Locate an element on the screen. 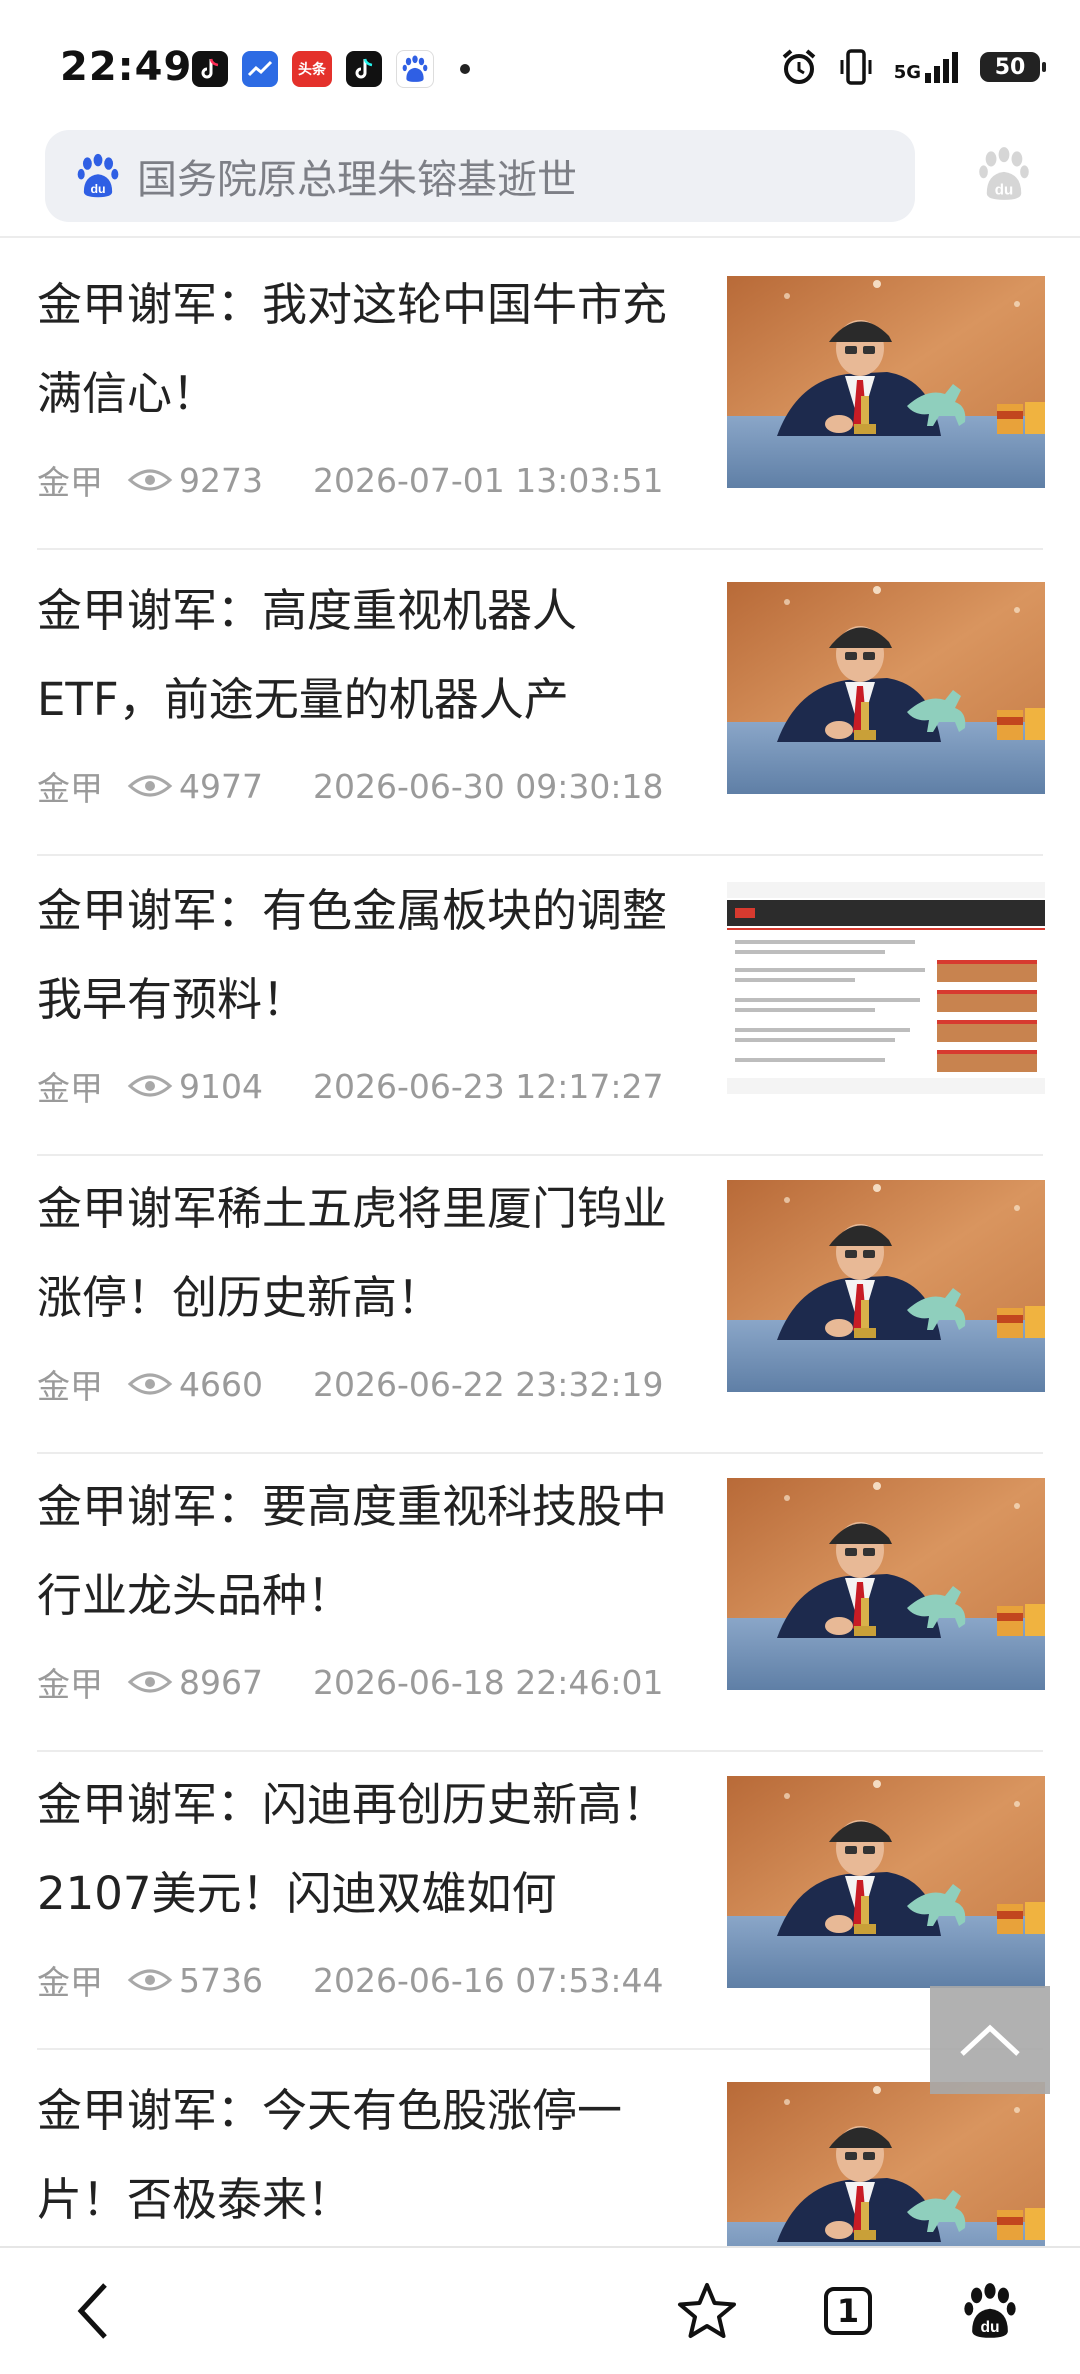  article-views: 4977 is located at coordinates (221, 786).